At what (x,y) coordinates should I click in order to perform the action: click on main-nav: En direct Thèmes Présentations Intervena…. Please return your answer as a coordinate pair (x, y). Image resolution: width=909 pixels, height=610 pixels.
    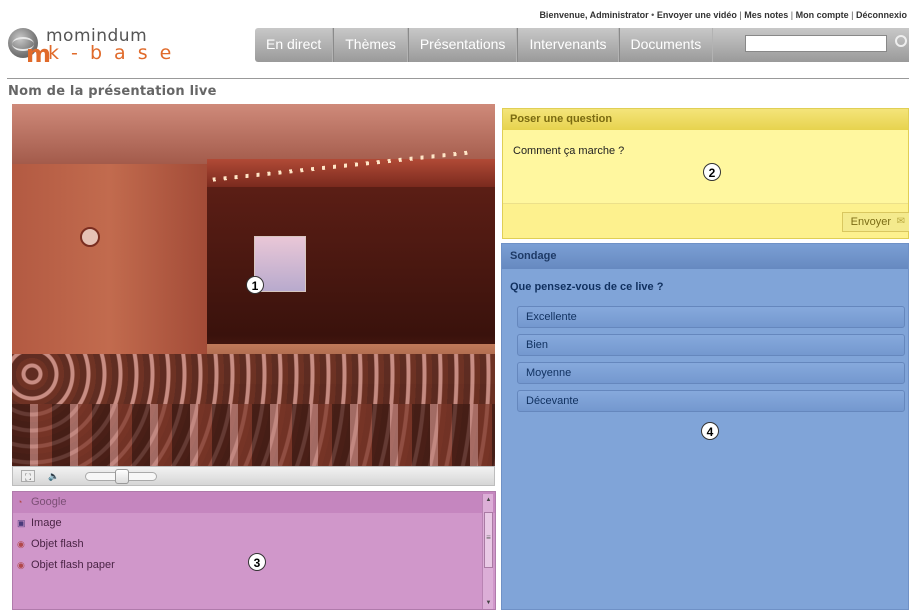
    Looking at the image, I should click on (582, 45).